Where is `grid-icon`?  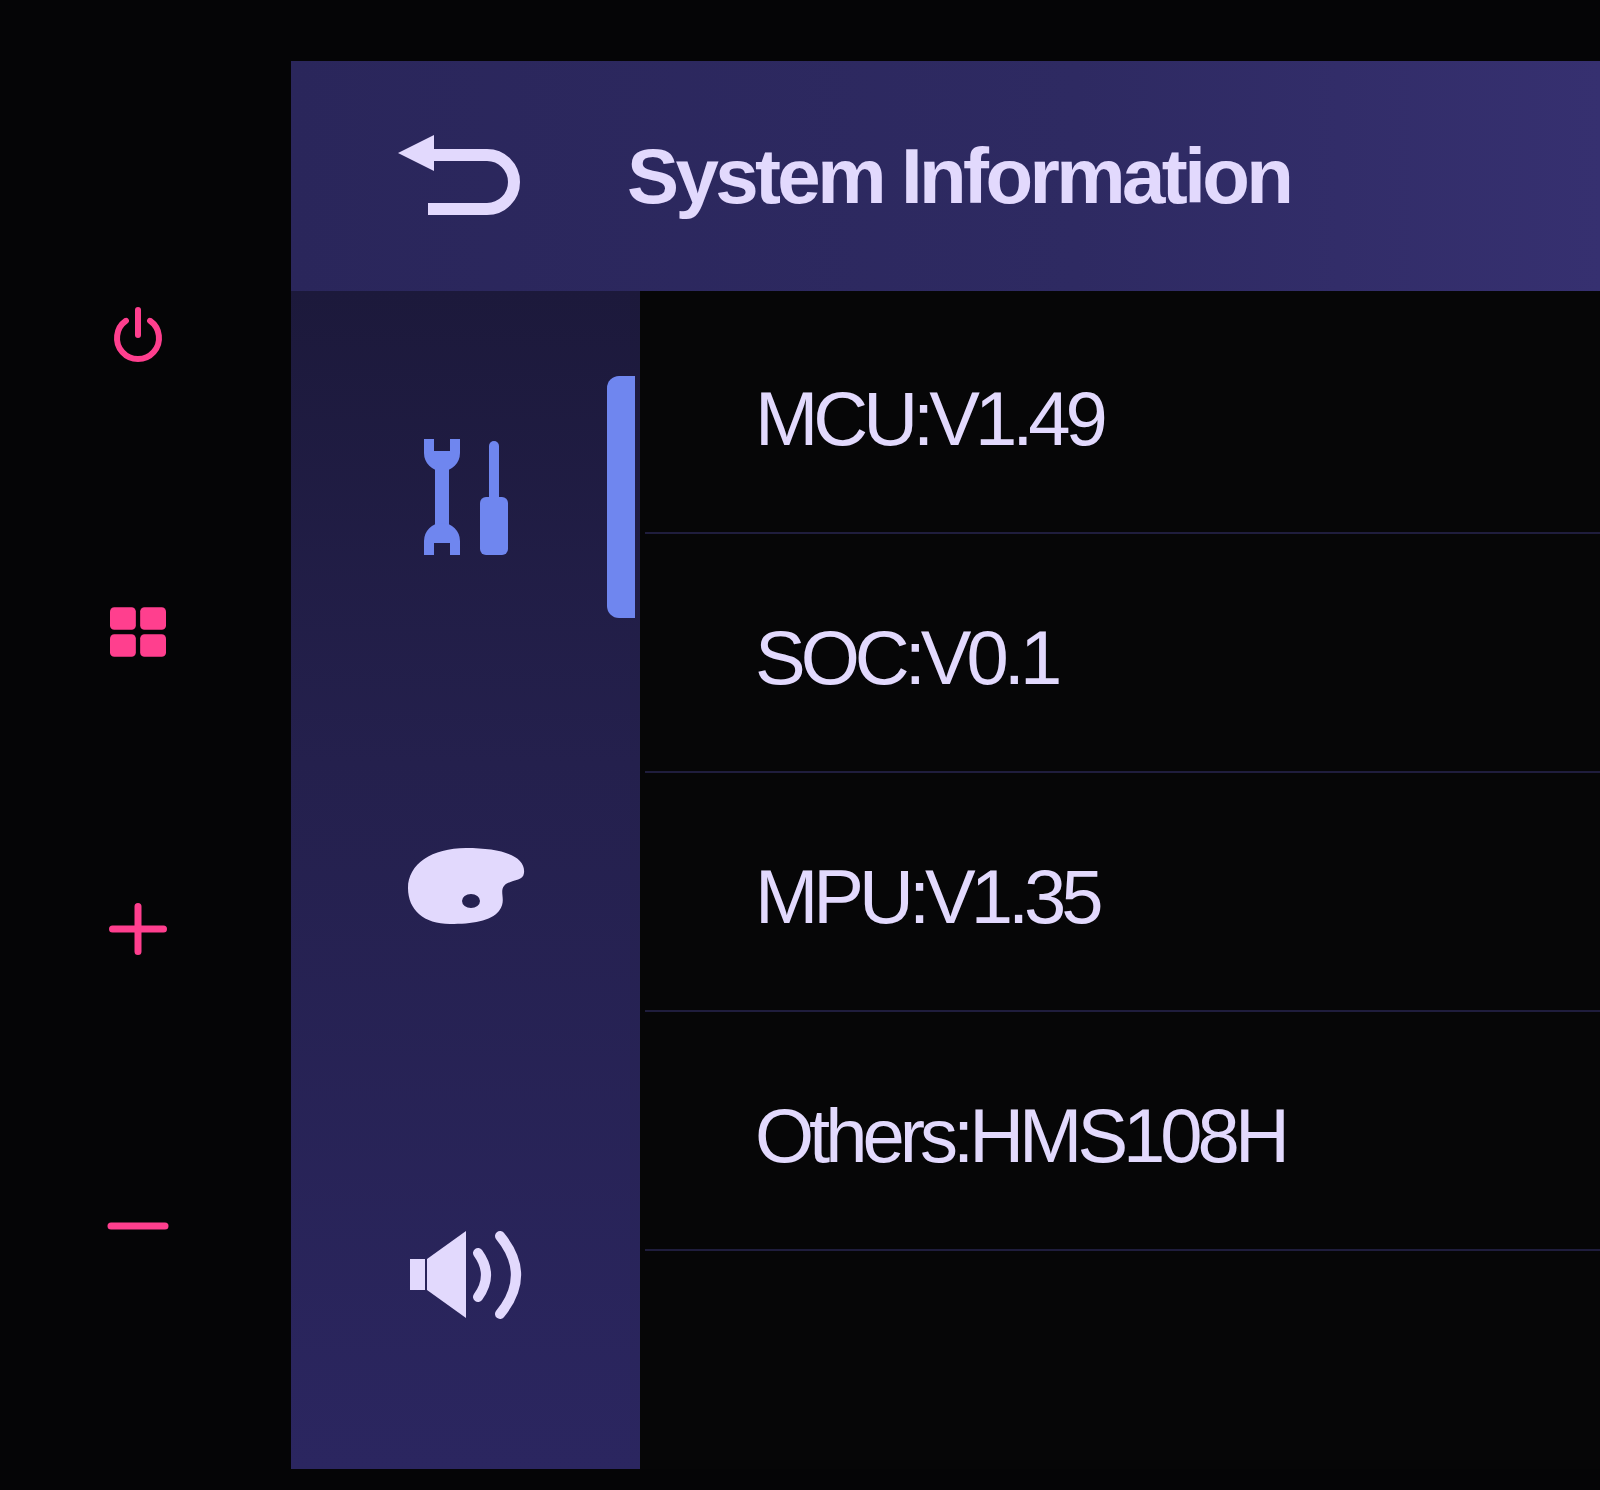
grid-icon is located at coordinates (137, 632).